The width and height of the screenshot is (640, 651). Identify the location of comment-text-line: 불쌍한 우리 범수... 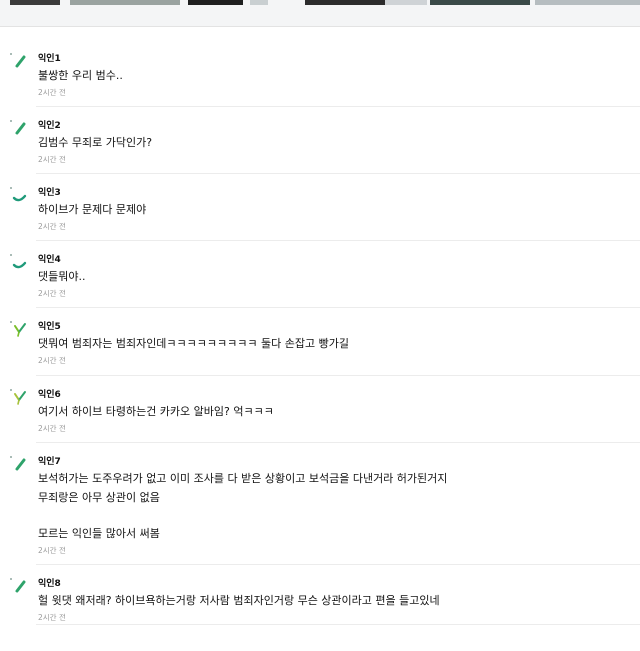
(80, 75).